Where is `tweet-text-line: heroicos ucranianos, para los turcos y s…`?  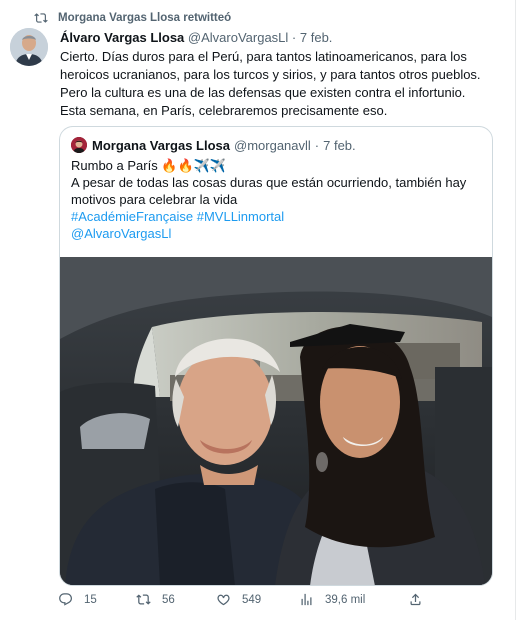
tweet-text-line: heroicos ucranianos, para los turcos y s… is located at coordinates (270, 74).